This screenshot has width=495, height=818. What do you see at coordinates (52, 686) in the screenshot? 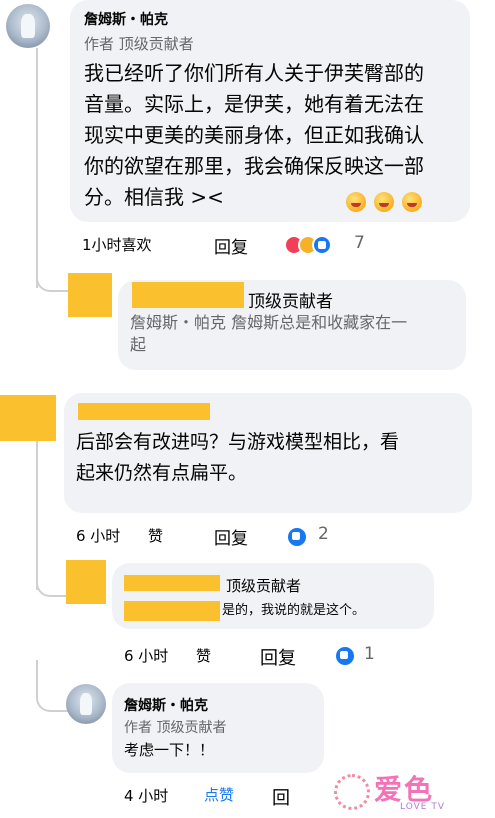
I see `thread-connector-reply3` at bounding box center [52, 686].